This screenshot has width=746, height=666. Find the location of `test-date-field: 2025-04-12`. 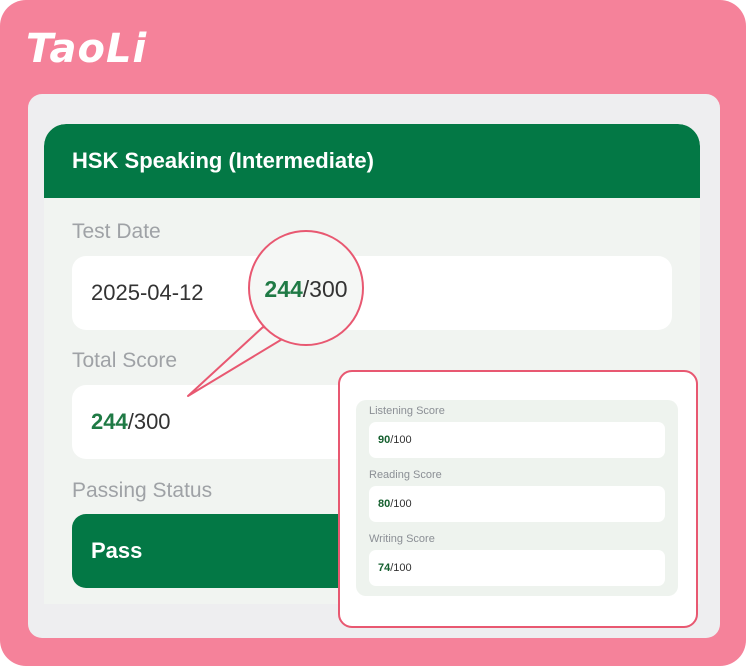

test-date-field: 2025-04-12 is located at coordinates (372, 293).